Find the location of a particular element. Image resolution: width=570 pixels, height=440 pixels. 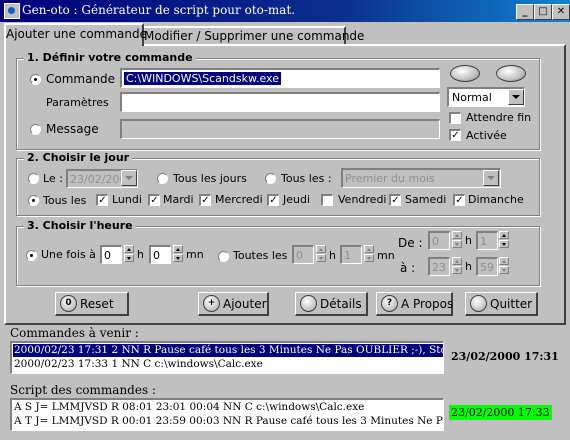

section2-title: 2. Choisir le jour is located at coordinates (78, 157).